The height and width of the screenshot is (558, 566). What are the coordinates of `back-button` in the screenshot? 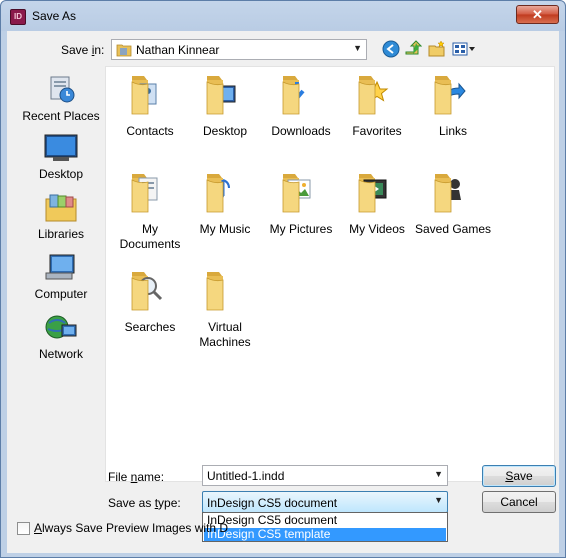 It's located at (391, 49).